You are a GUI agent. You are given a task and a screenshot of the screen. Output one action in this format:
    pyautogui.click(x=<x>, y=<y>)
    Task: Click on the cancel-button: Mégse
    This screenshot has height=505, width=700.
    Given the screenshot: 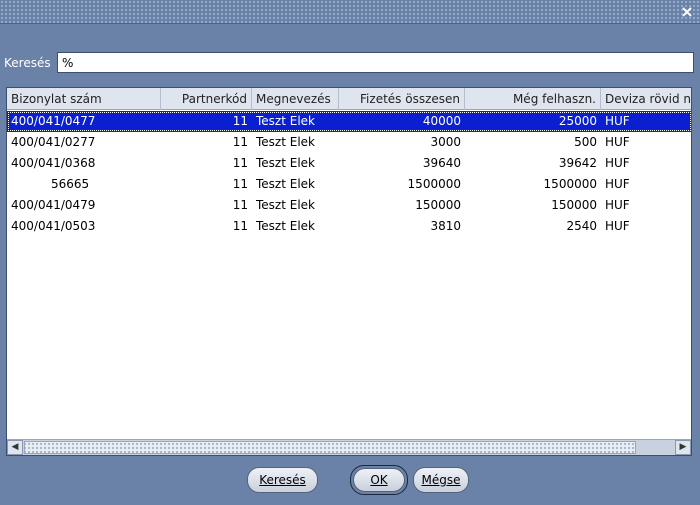 What is the action you would take?
    pyautogui.click(x=441, y=480)
    